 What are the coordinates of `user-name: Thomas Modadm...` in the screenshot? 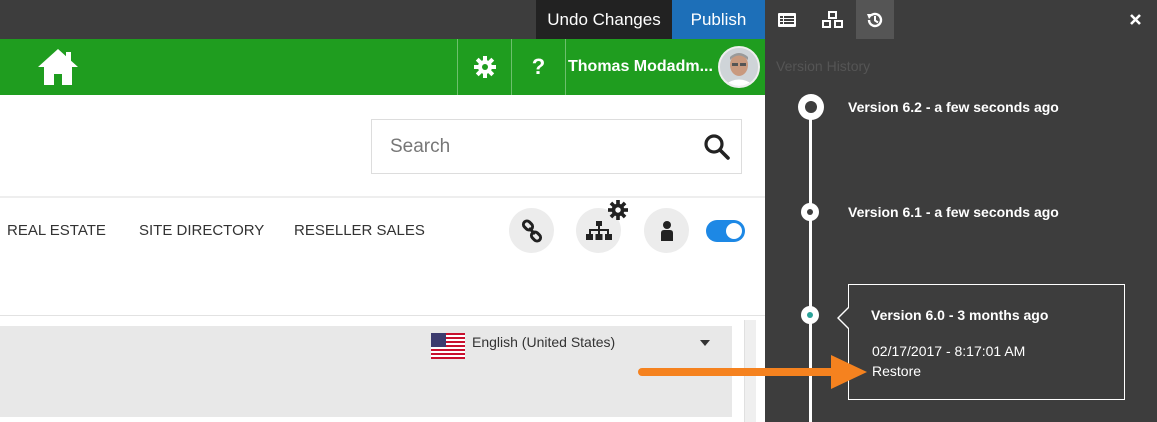 It's located at (643, 67).